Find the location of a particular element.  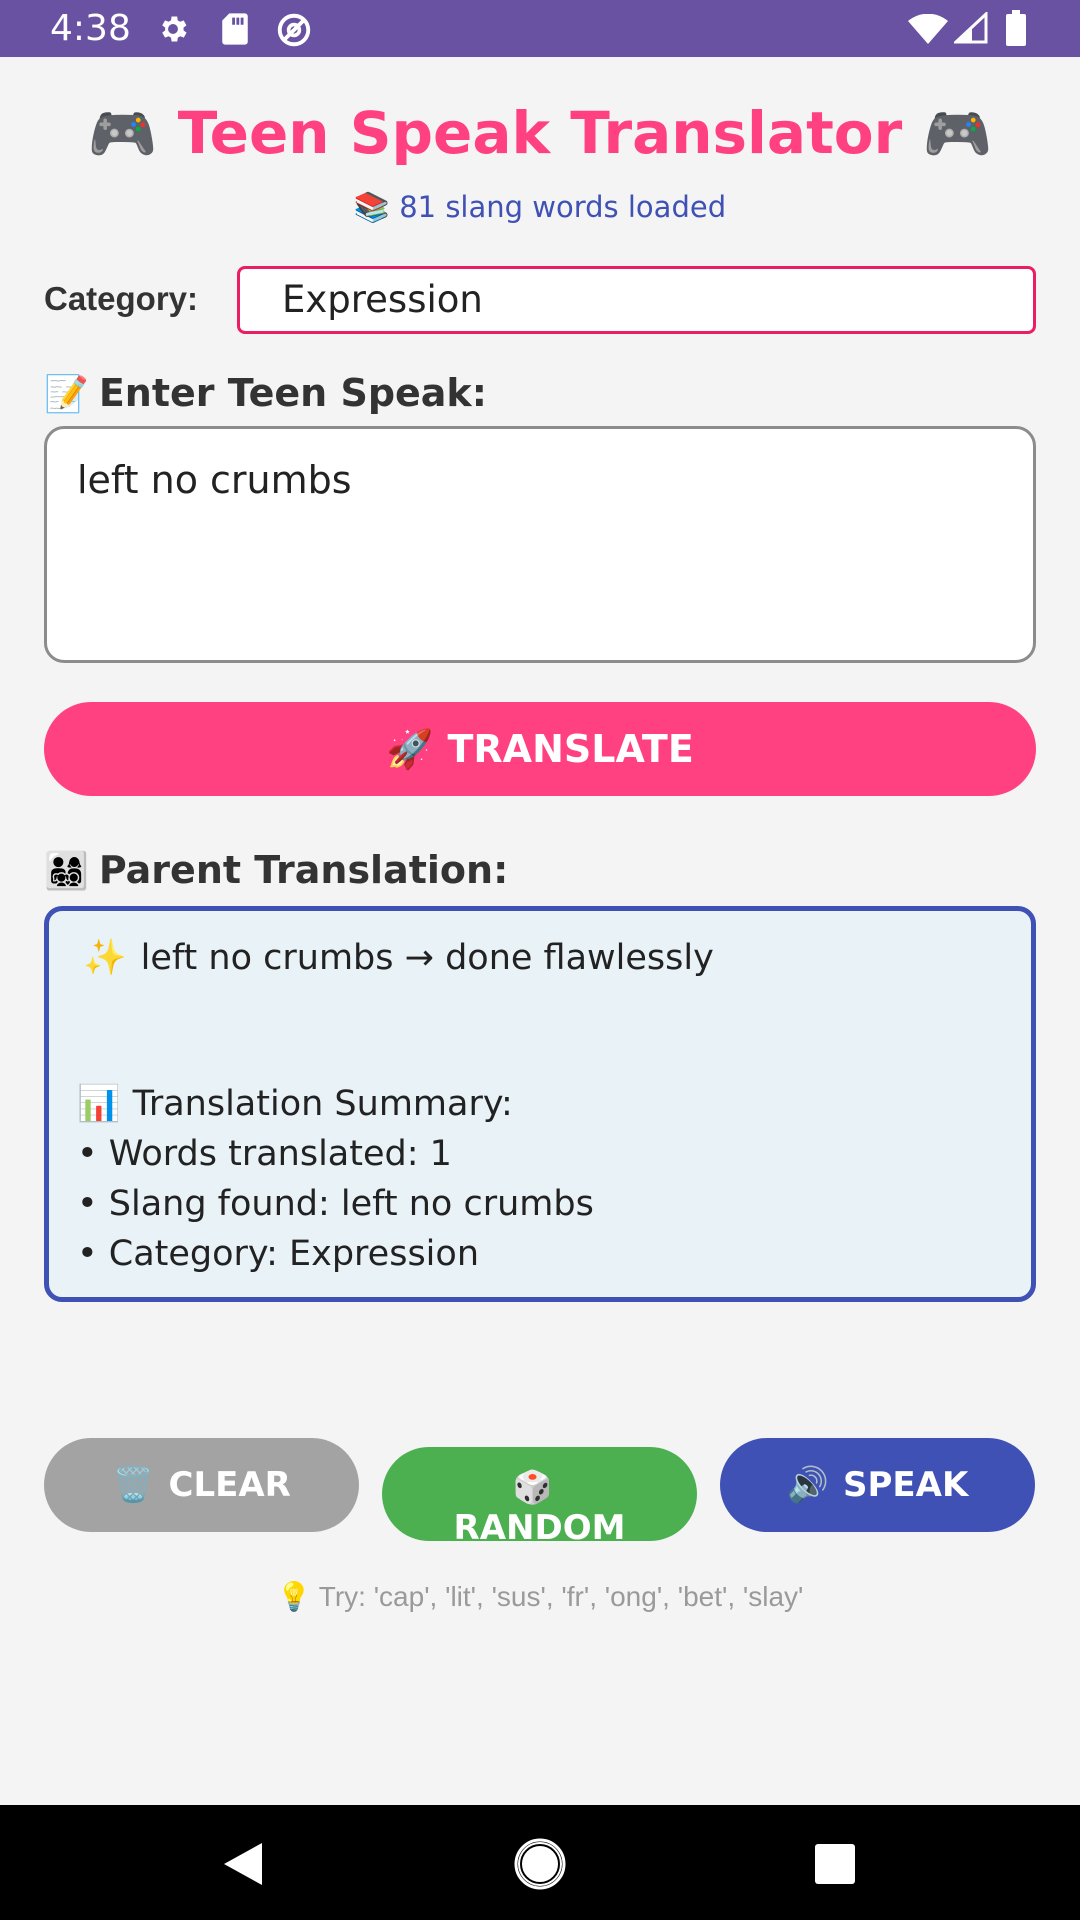

trash-icon: 🗑️ is located at coordinates (133, 1485).